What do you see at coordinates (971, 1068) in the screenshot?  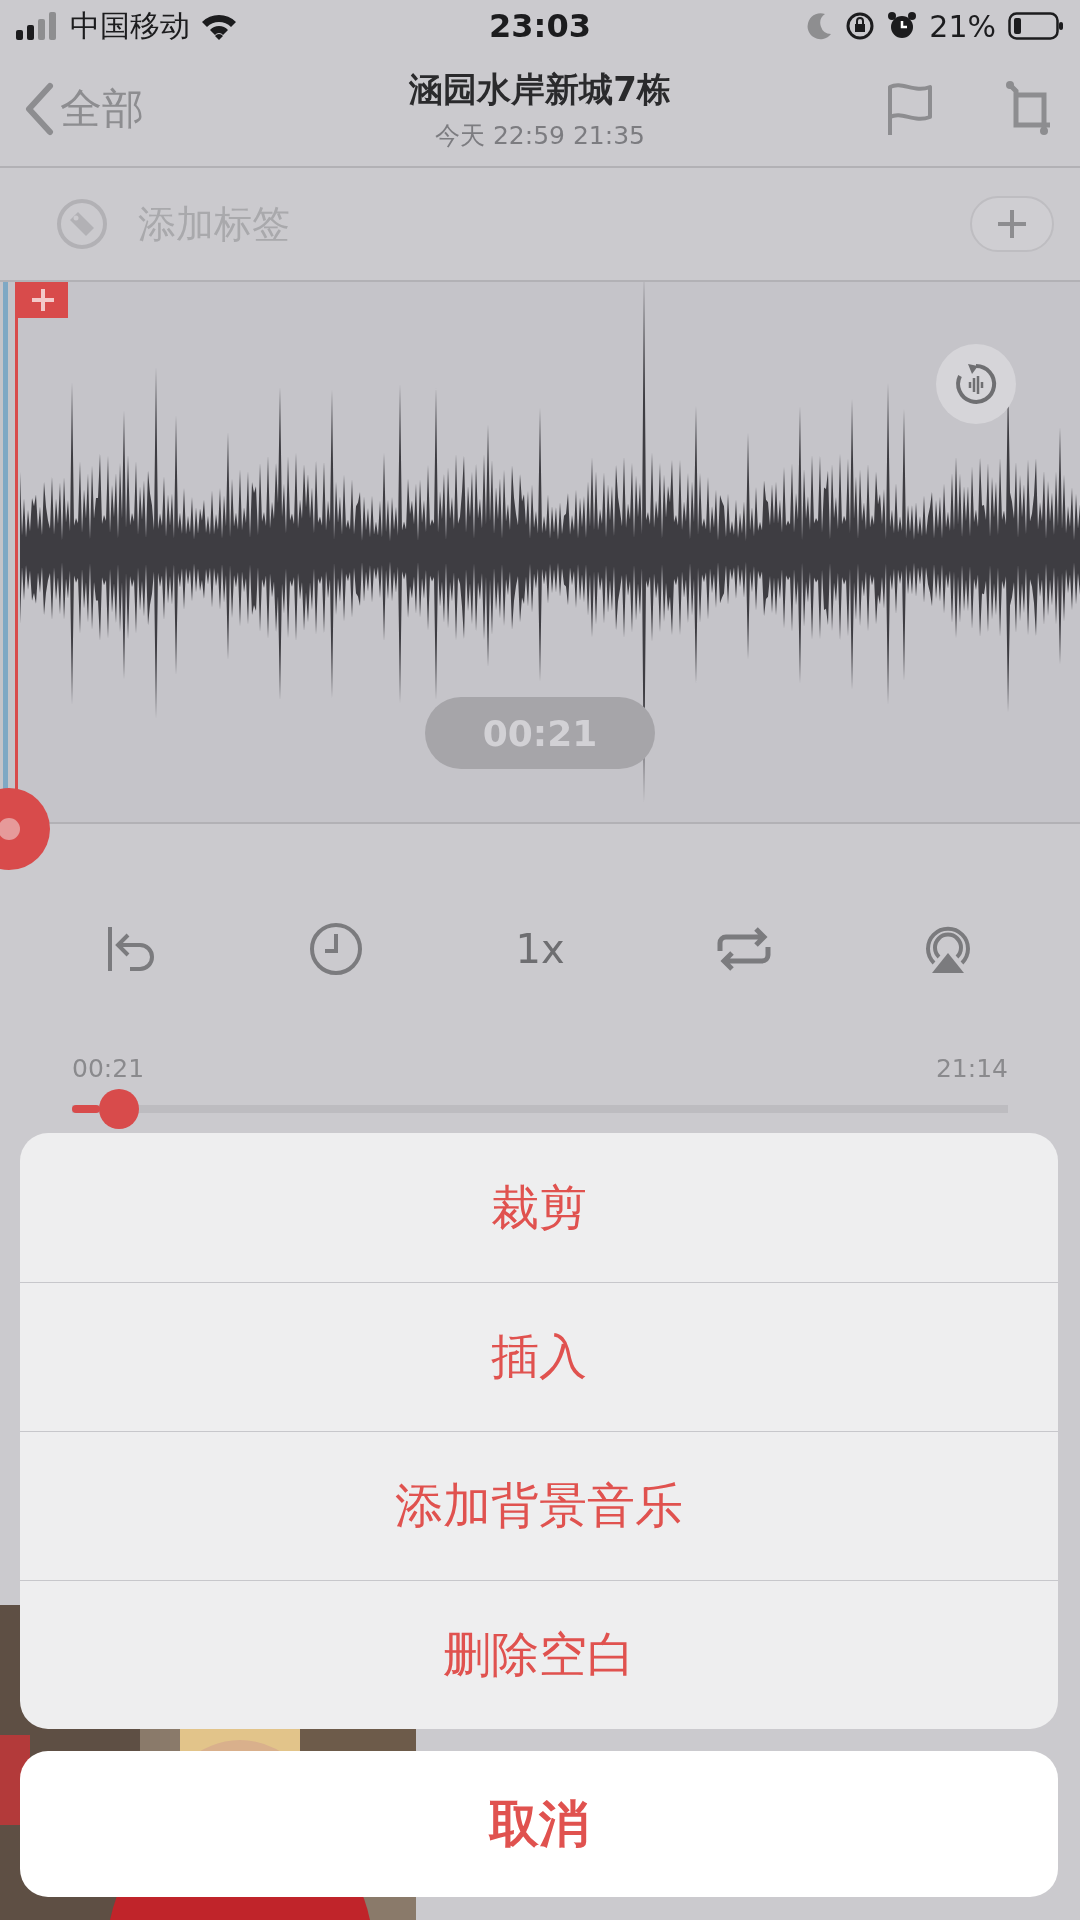 I see `total-time: 21:14` at bounding box center [971, 1068].